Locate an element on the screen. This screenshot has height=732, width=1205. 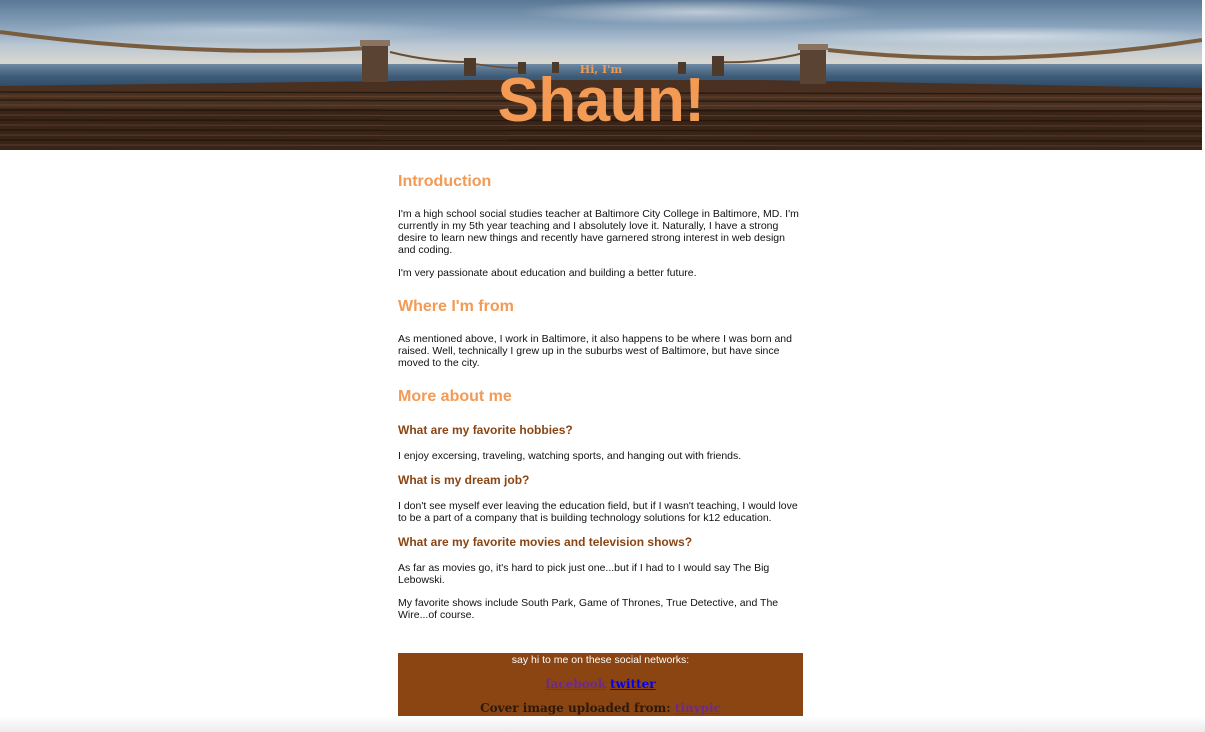
social-networks-text: say hi to me on these social networks: is located at coordinates (600, 660).